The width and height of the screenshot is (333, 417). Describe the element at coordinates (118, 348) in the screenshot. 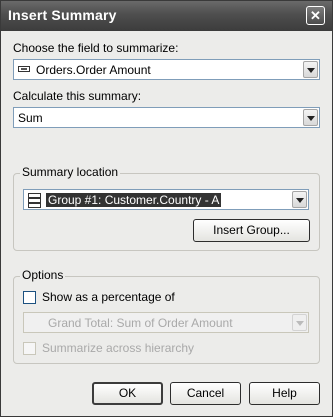

I see `summarize-across-label: Summarize across hierarchy` at that location.